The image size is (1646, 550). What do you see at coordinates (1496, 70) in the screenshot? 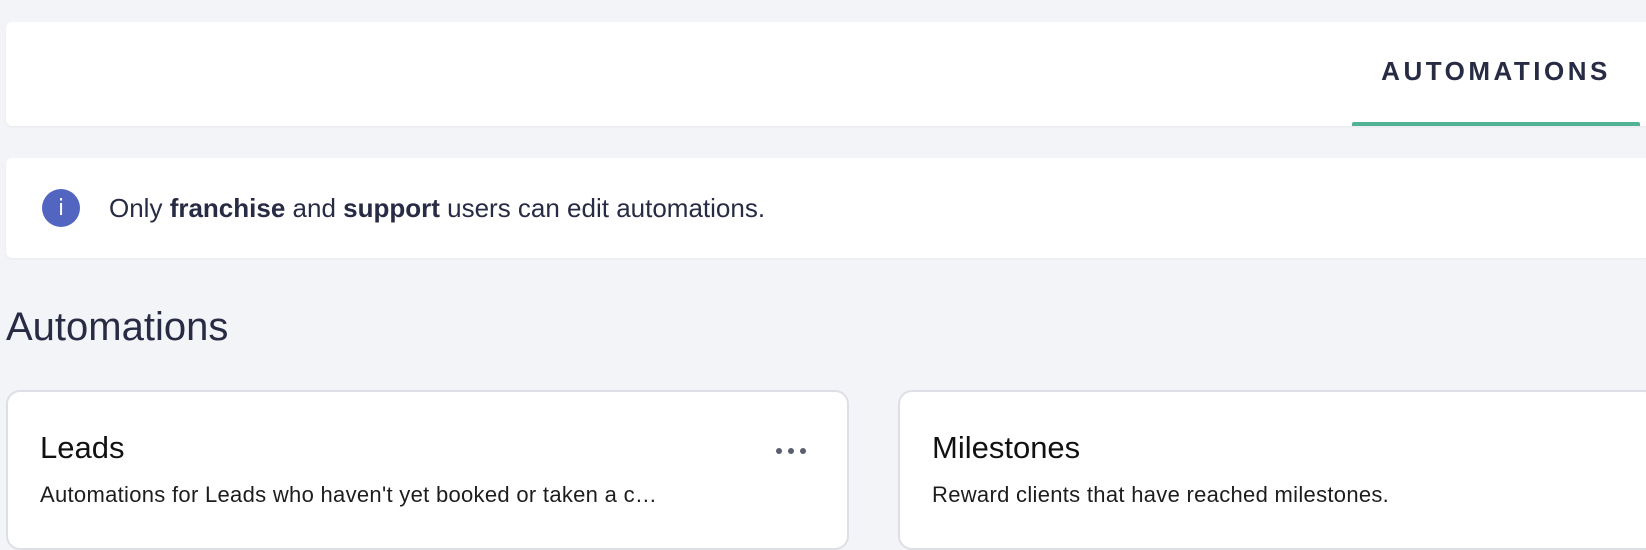
I see `tab-automations-label: AUTOMATIONS` at bounding box center [1496, 70].